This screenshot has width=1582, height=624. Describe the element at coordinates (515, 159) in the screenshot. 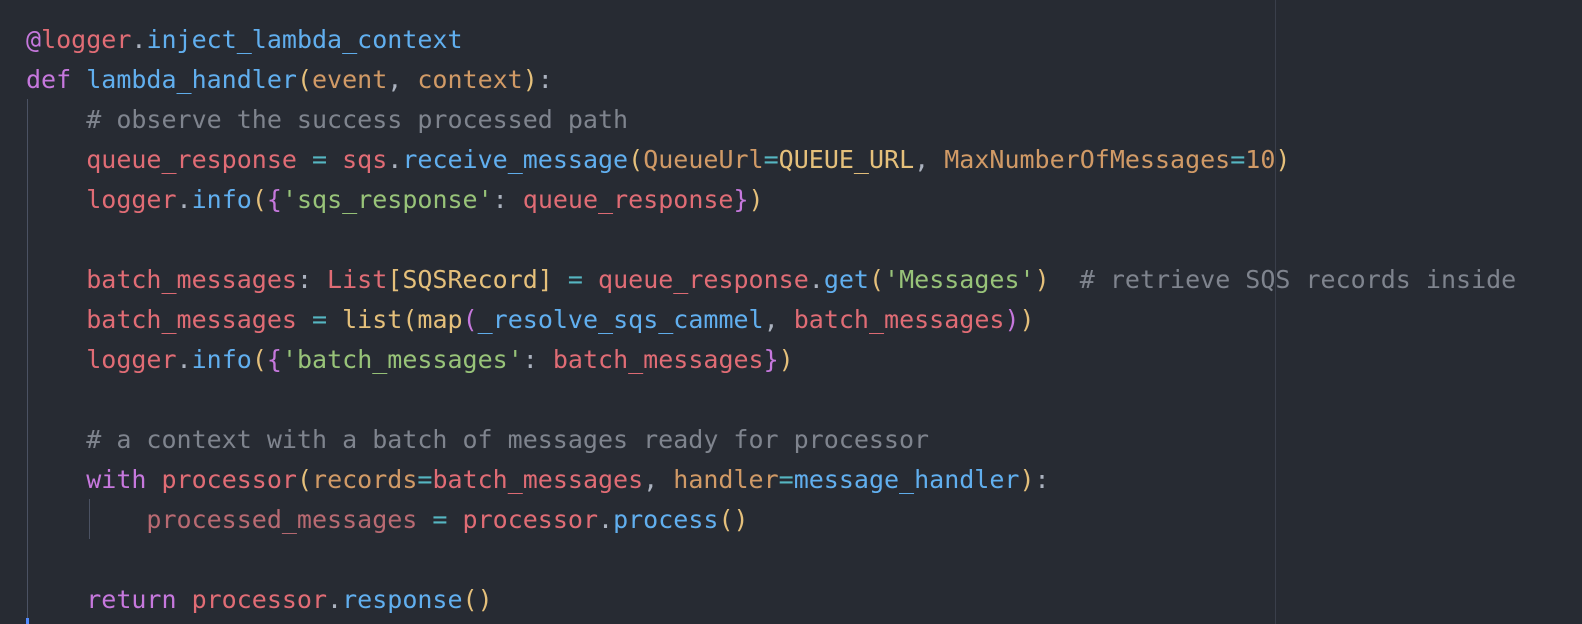

I see `code-token: receive_message` at that location.